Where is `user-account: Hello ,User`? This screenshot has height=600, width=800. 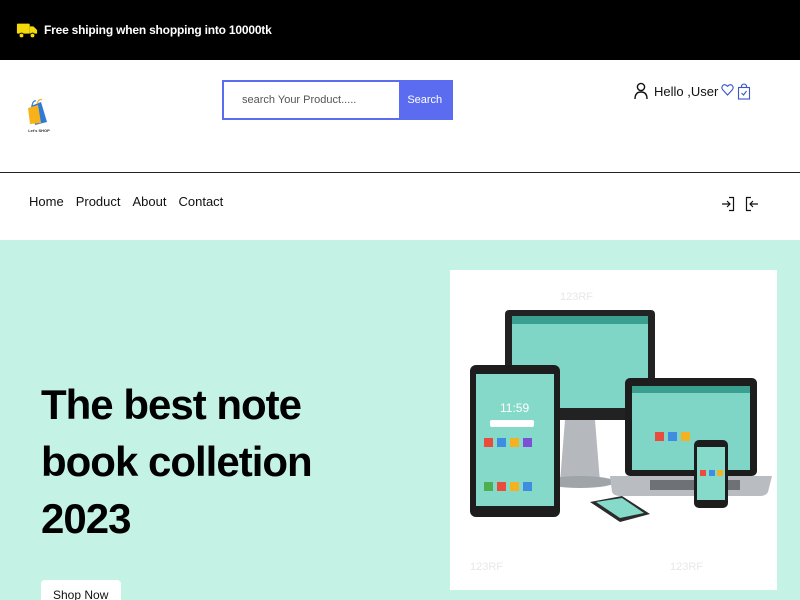
user-account: Hello ,User is located at coordinates (676, 91).